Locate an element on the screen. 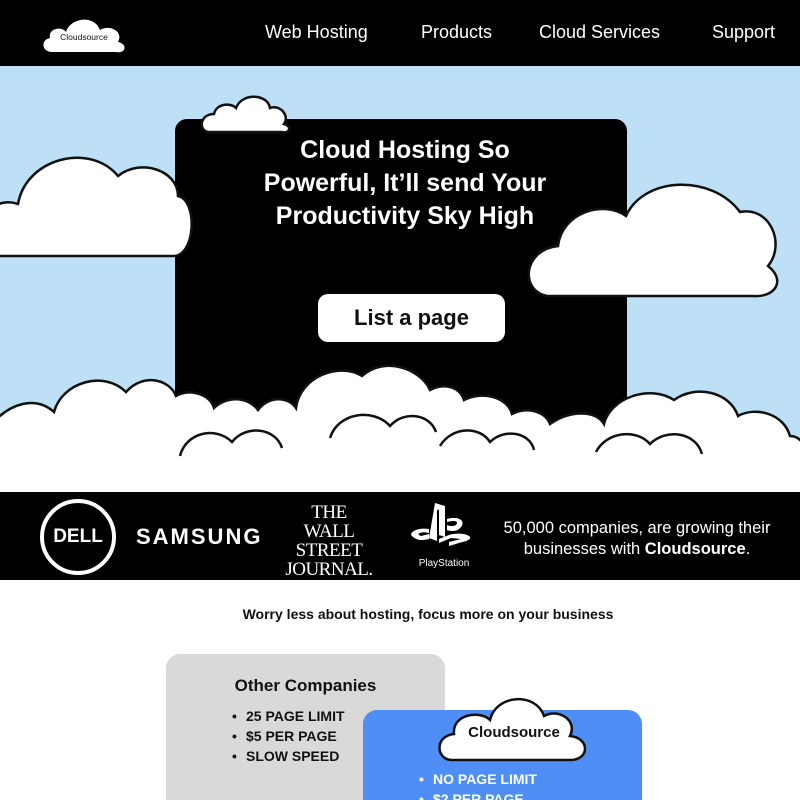 Image resolution: width=800 pixels, height=800 pixels. small-cloud-icon is located at coordinates (245, 114).